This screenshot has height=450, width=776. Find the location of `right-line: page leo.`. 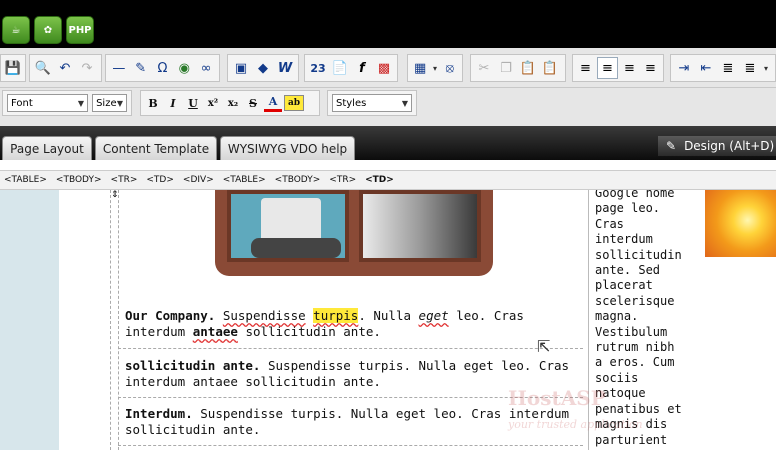

right-line: page leo. is located at coordinates (628, 208).